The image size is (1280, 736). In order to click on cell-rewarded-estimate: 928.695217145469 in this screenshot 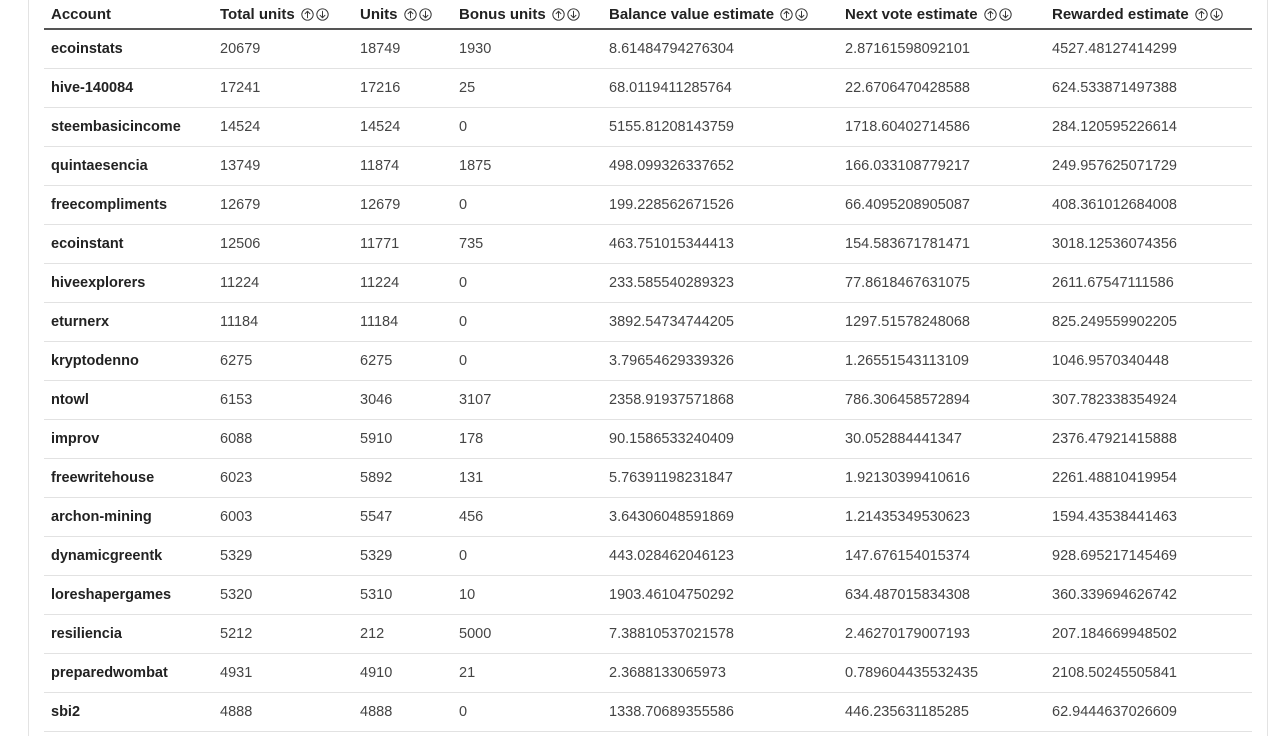, I will do `click(1148, 556)`.